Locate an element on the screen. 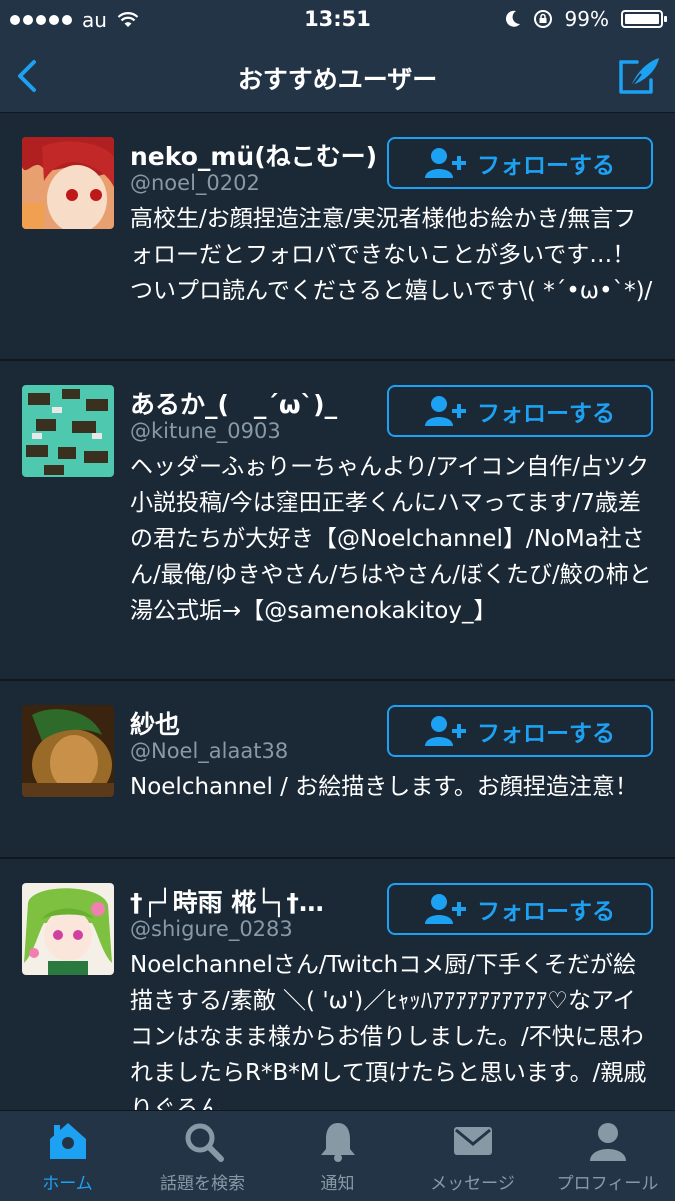 The image size is (675, 1201). tab-search: 話題を検索 is located at coordinates (202, 1156).